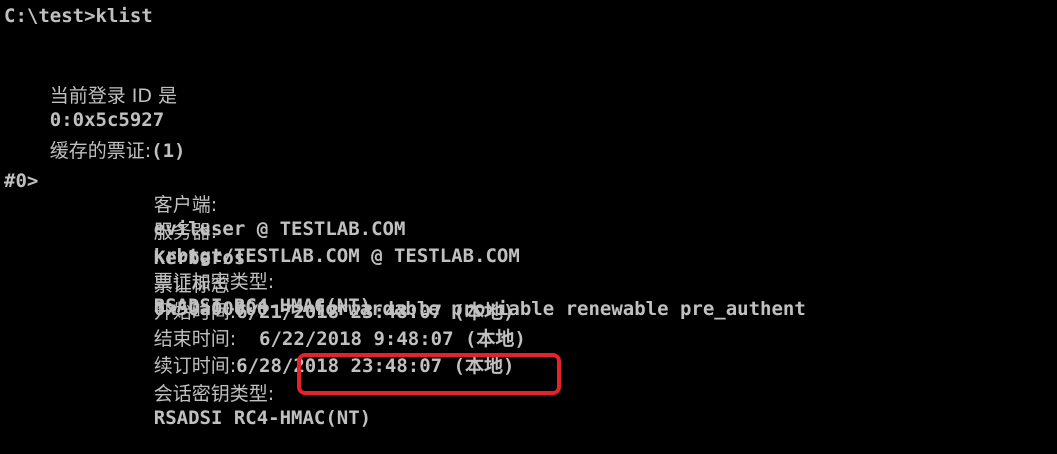  What do you see at coordinates (113, 96) in the screenshot?
I see `logon-id-label: 当前登录 ID 是` at bounding box center [113, 96].